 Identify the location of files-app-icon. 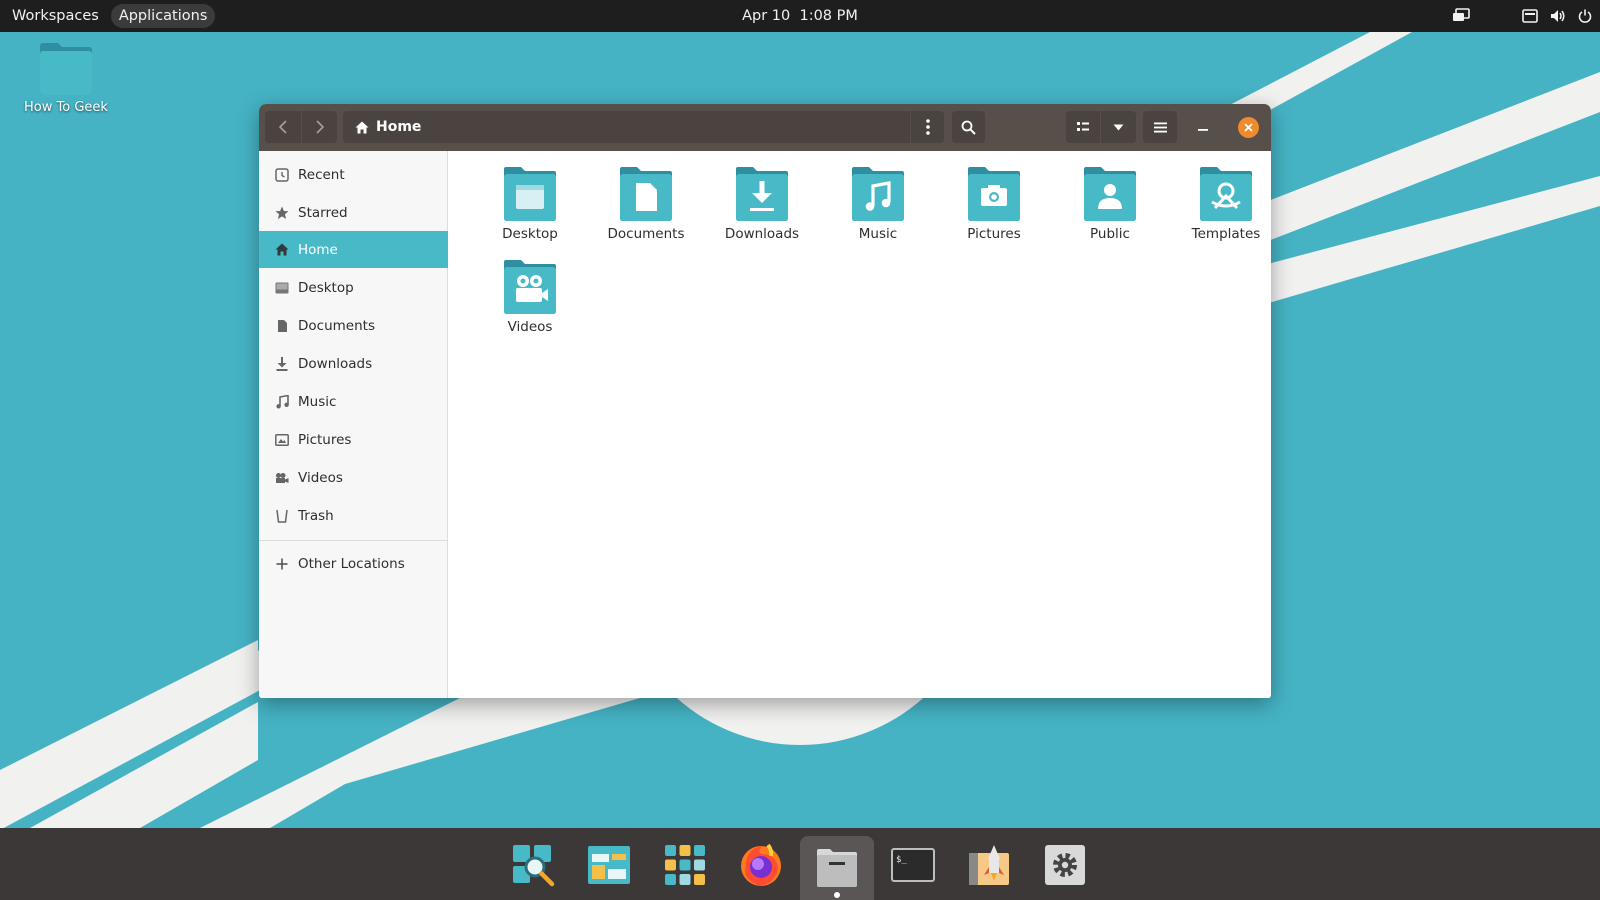
(837, 868).